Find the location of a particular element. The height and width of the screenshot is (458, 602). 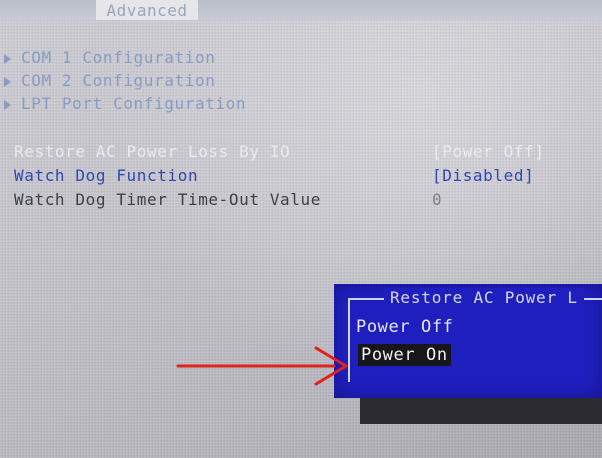

setting-label: Watch Dog Timer Time-Out Value is located at coordinates (167, 199).